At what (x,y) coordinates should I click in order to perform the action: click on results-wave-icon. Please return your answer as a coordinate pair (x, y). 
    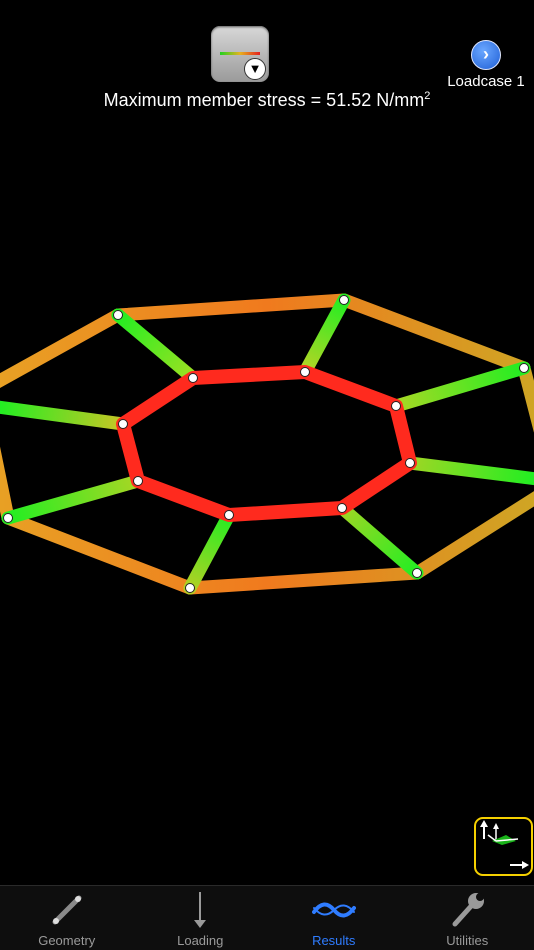
    Looking at the image, I should click on (333, 910).